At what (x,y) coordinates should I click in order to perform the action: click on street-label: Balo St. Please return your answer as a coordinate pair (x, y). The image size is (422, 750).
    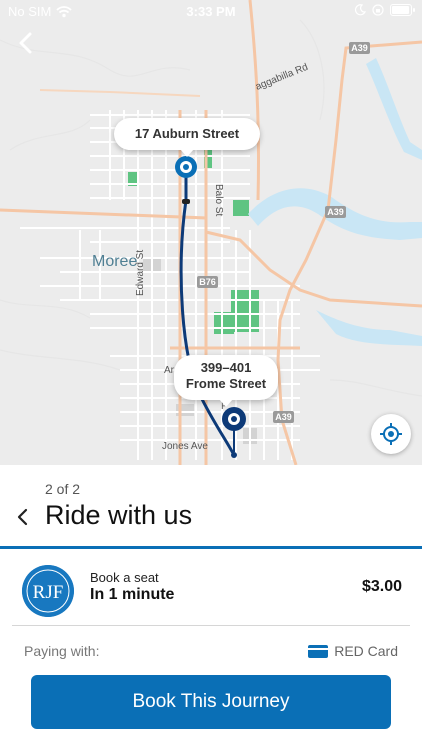
    Looking at the image, I should click on (218, 200).